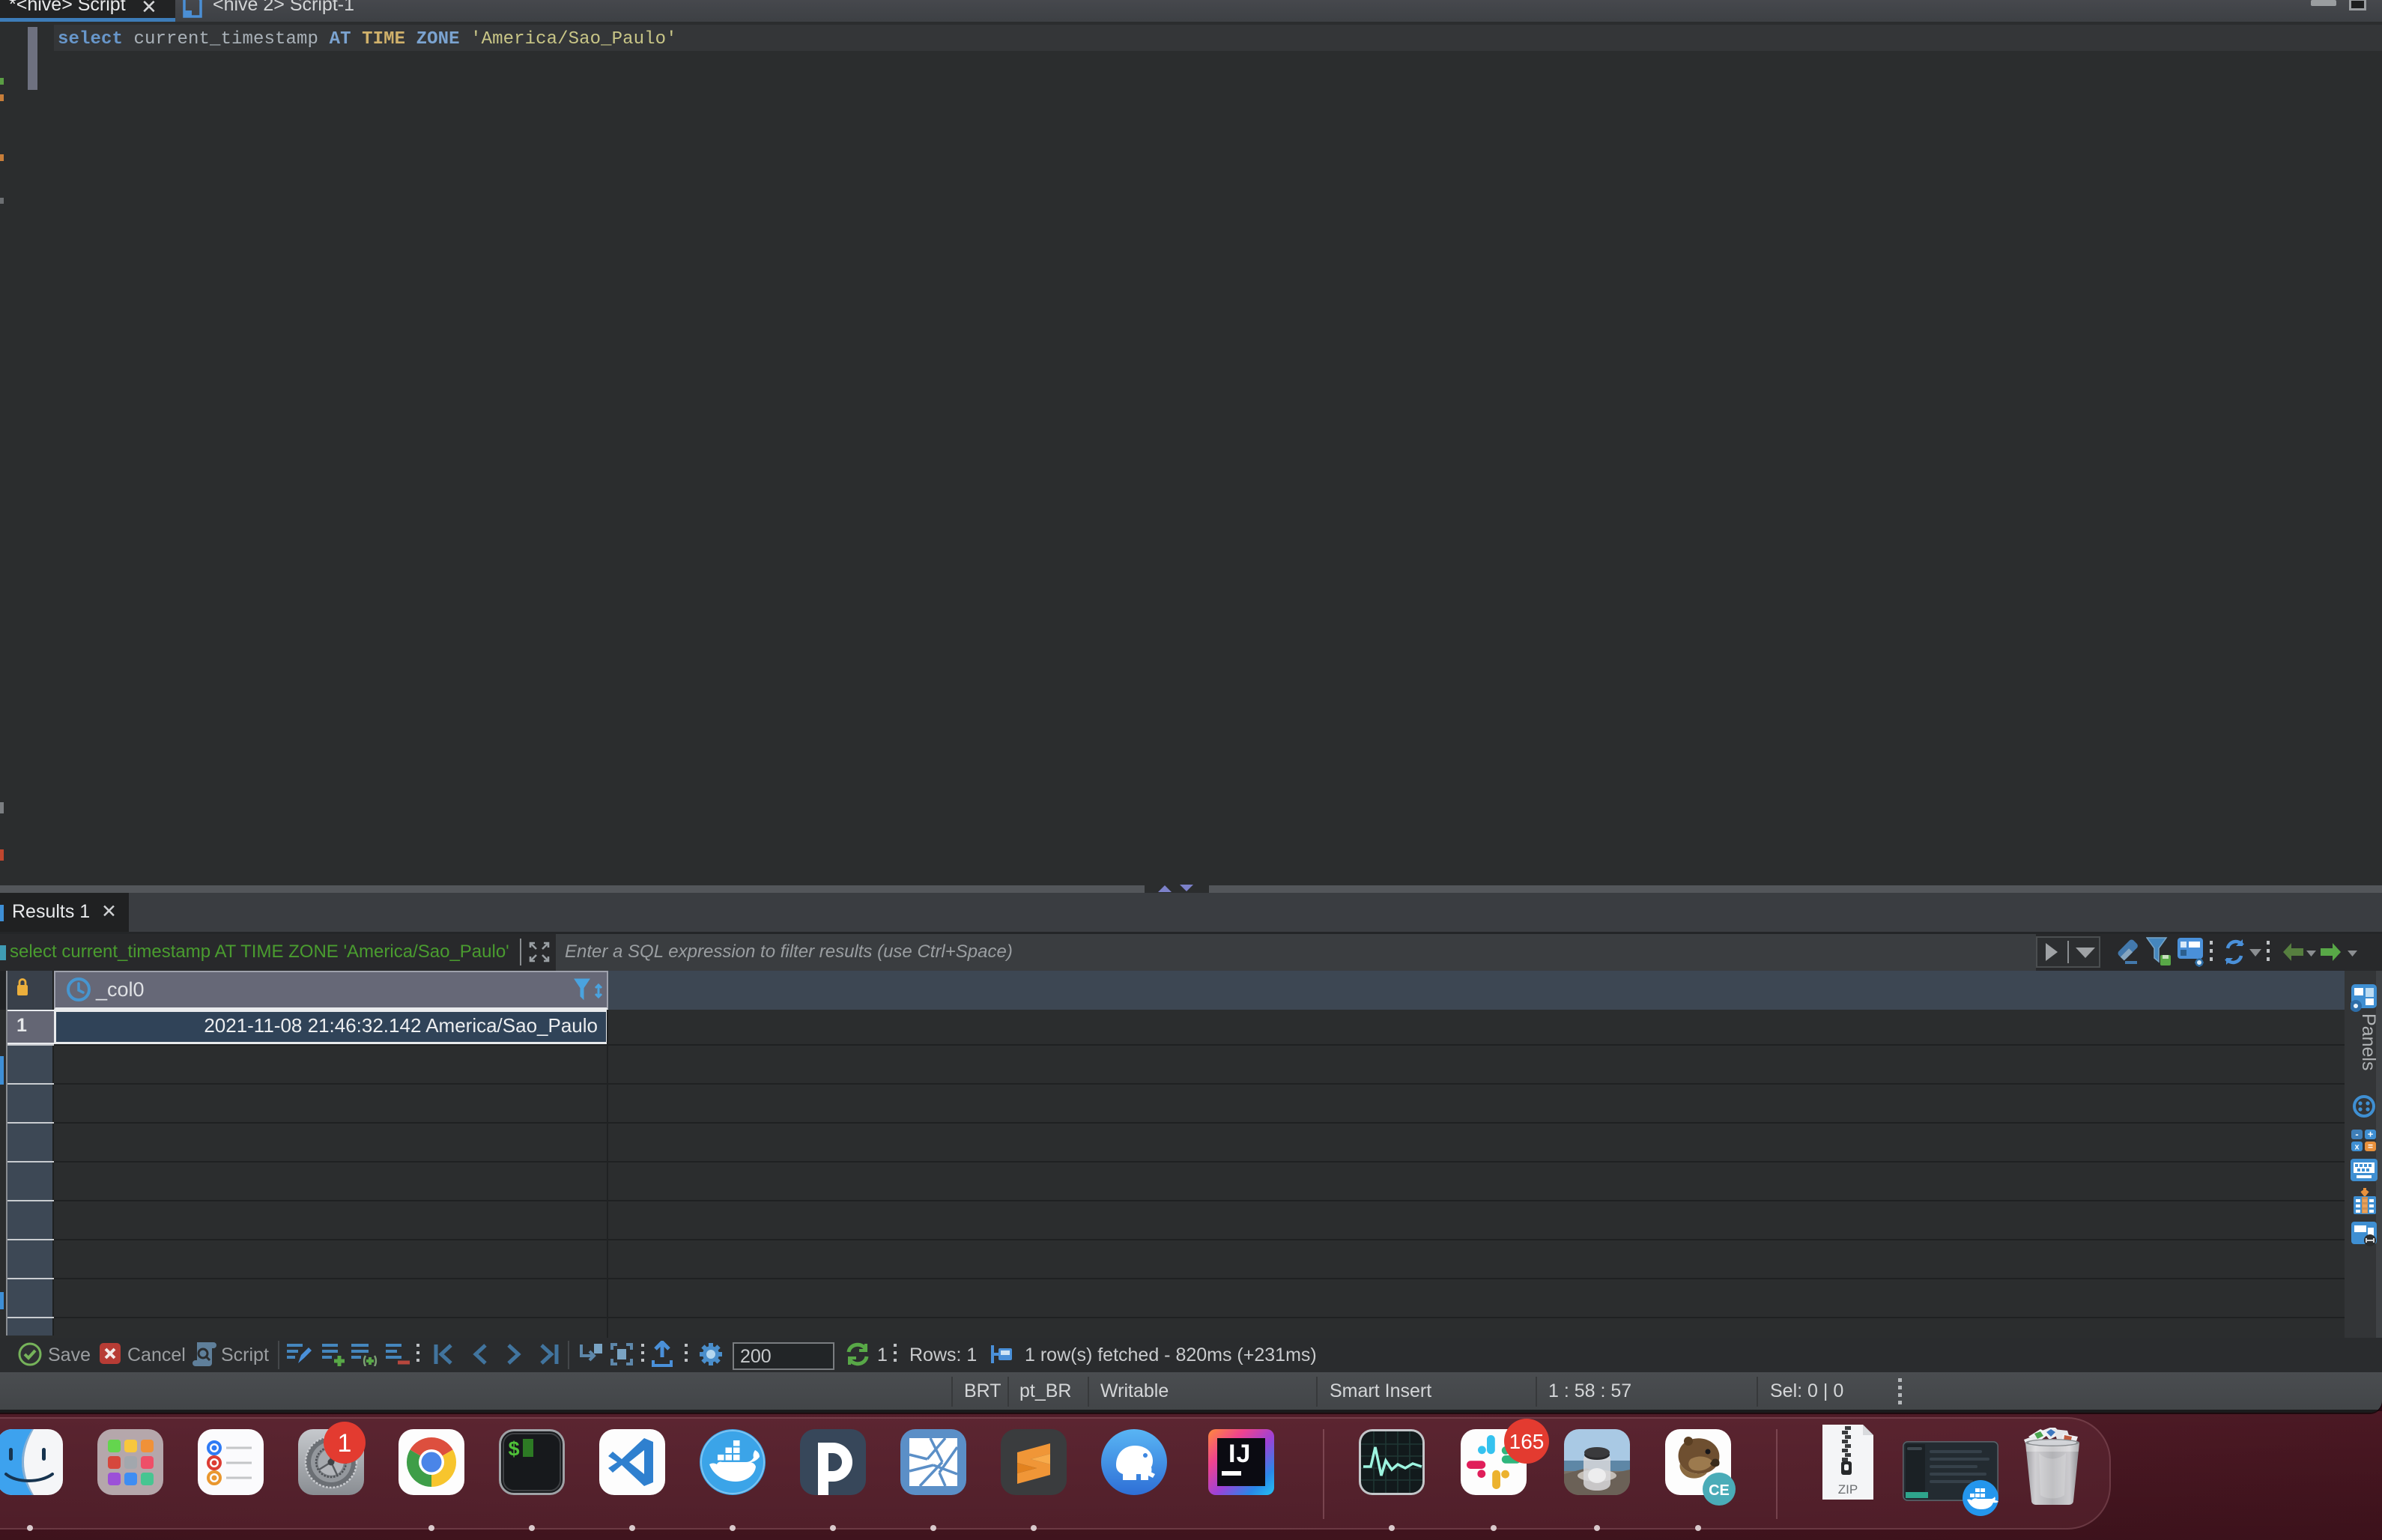  Describe the element at coordinates (345, 1443) in the screenshot. I see `svg-text: 1` at that location.